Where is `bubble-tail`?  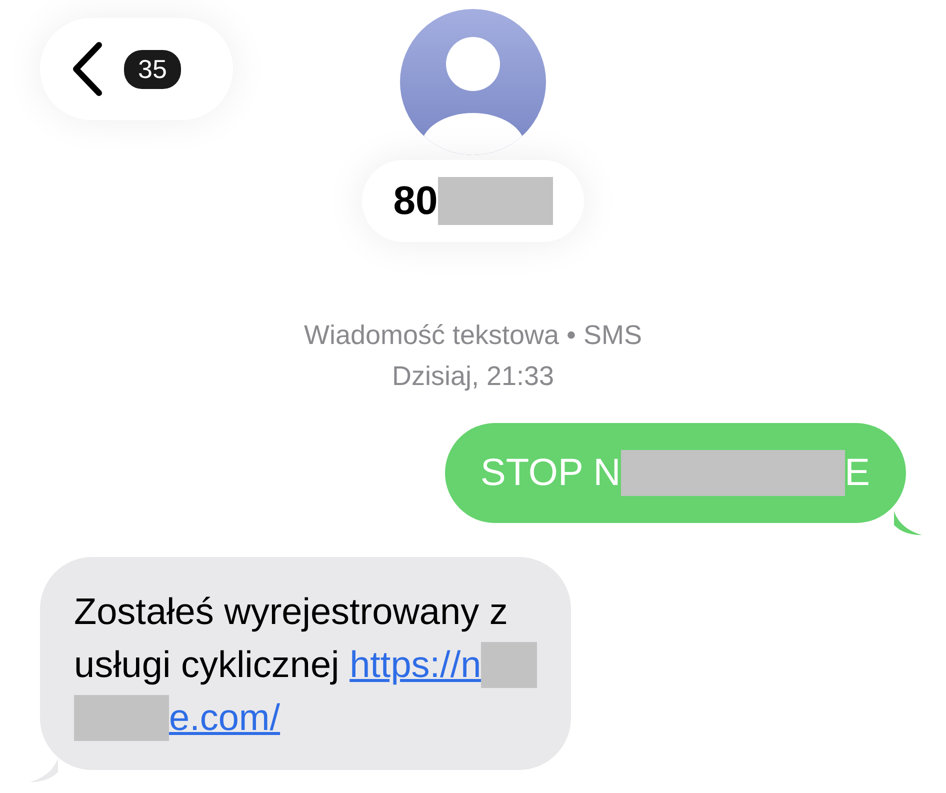
bubble-tail is located at coordinates (908, 524).